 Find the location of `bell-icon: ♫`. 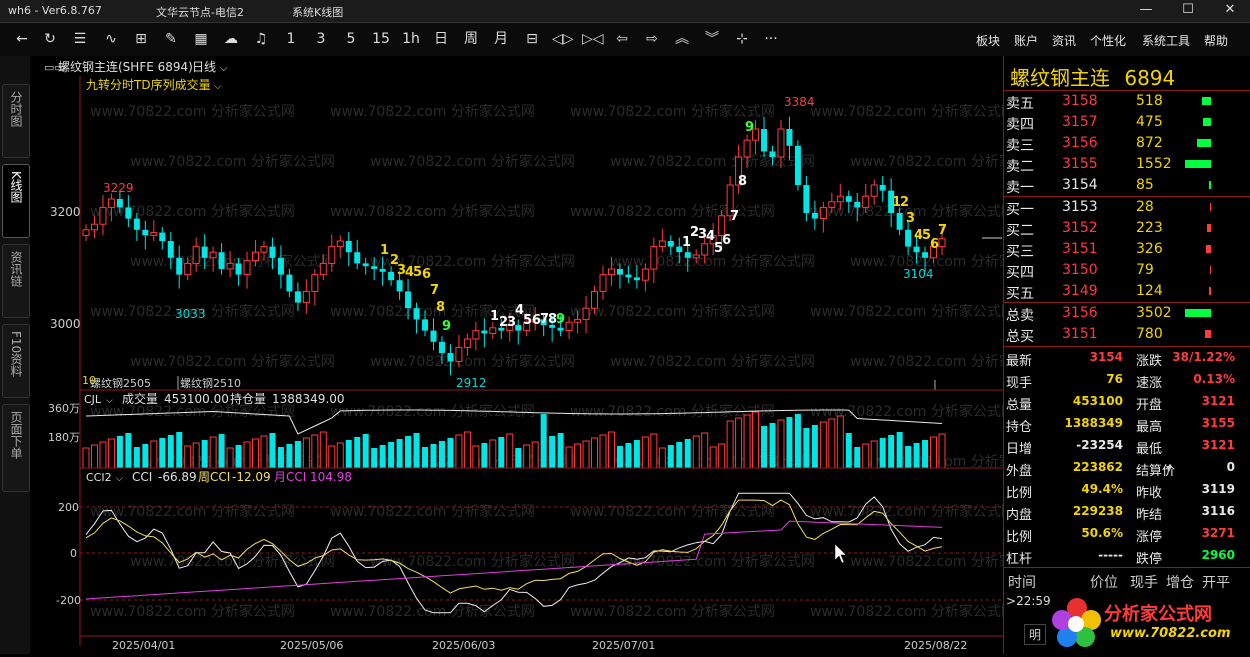

bell-icon: ♫ is located at coordinates (261, 39).